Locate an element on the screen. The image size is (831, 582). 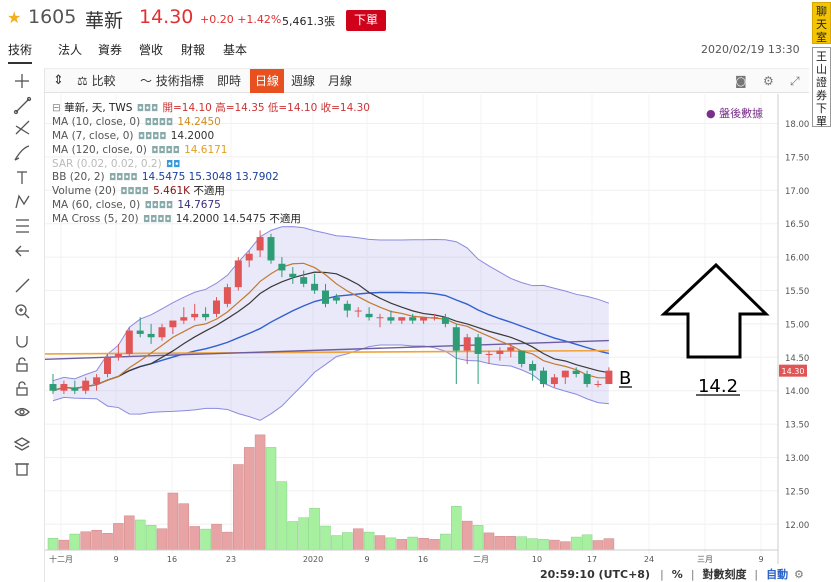
section-tabs: 技術 法人 資券 營收 財報 基本 is located at coordinates (408, 52).